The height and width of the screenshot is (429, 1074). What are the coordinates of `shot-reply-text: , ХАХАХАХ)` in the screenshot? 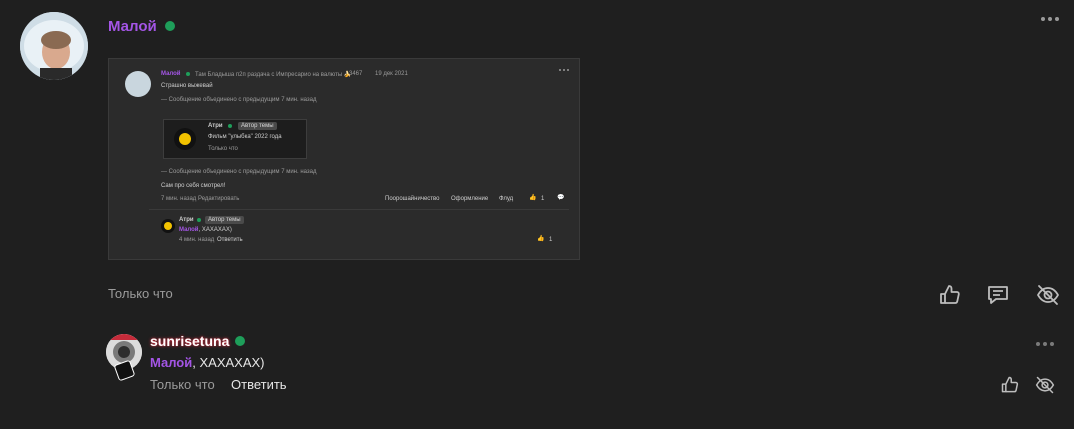 It's located at (215, 230).